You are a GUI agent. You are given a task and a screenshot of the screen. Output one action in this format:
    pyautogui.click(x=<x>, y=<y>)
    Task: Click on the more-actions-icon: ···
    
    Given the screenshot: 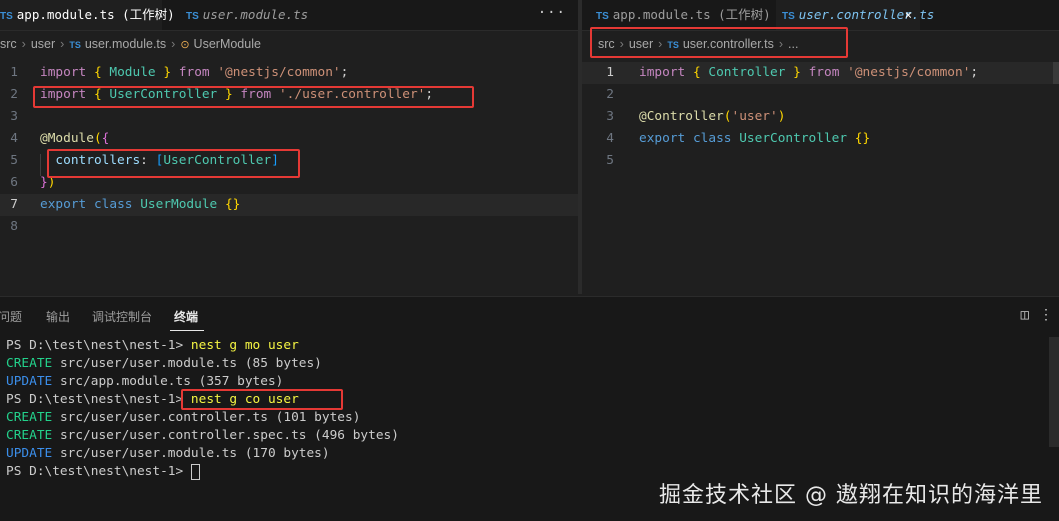 What is the action you would take?
    pyautogui.click(x=552, y=15)
    